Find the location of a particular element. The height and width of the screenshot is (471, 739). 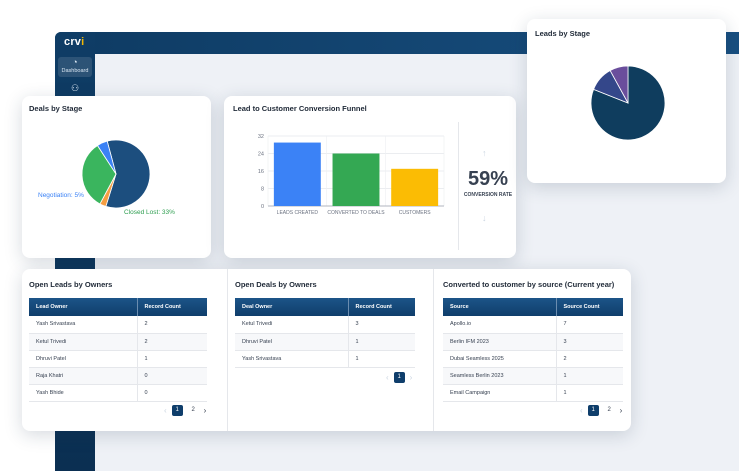

pagination: ‹ 1 › is located at coordinates (399, 377).